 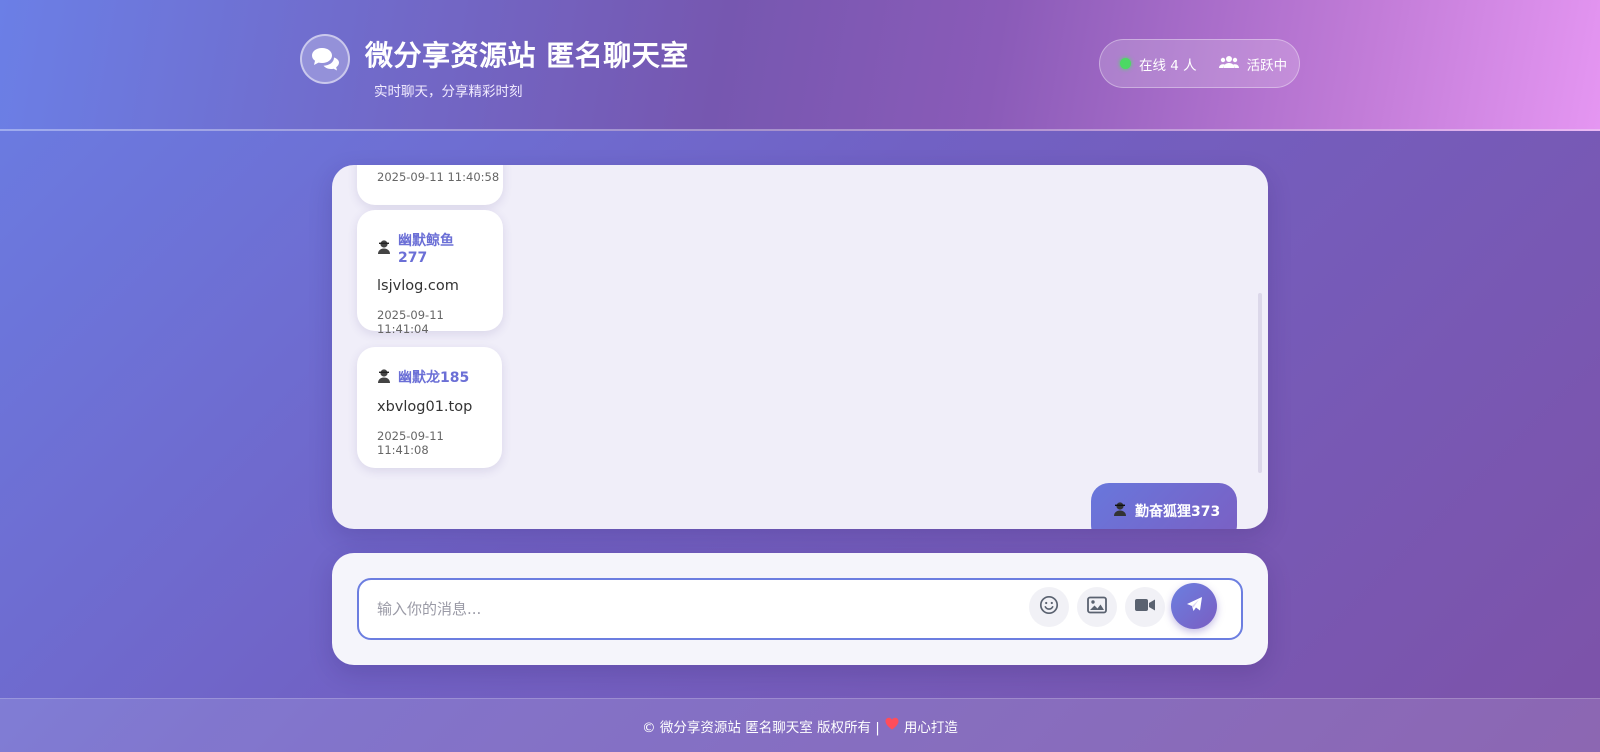 I want to click on video-icon, so click(x=1145, y=607).